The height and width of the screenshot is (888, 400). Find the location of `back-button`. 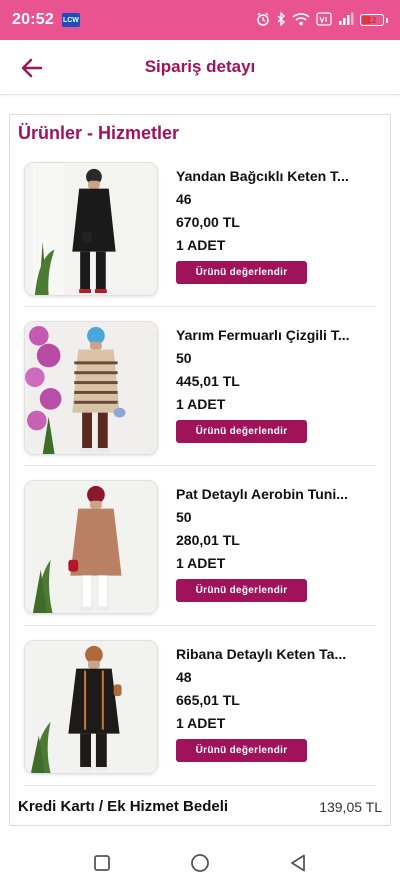

back-button is located at coordinates (32, 68).